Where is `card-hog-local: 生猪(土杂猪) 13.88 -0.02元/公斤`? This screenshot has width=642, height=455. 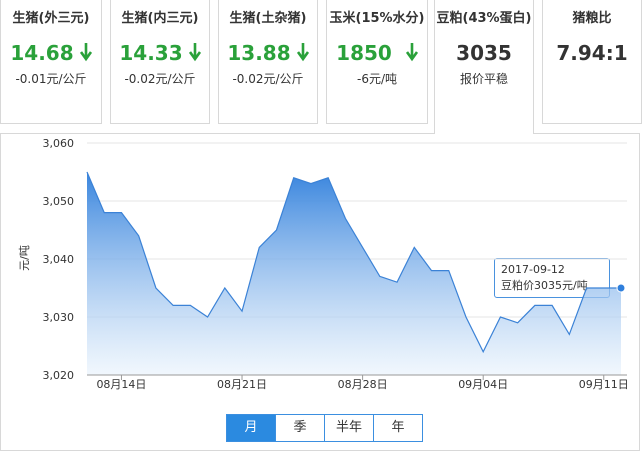 card-hog-local: 生猪(土杂猪) 13.88 -0.02元/公斤 is located at coordinates (268, 62).